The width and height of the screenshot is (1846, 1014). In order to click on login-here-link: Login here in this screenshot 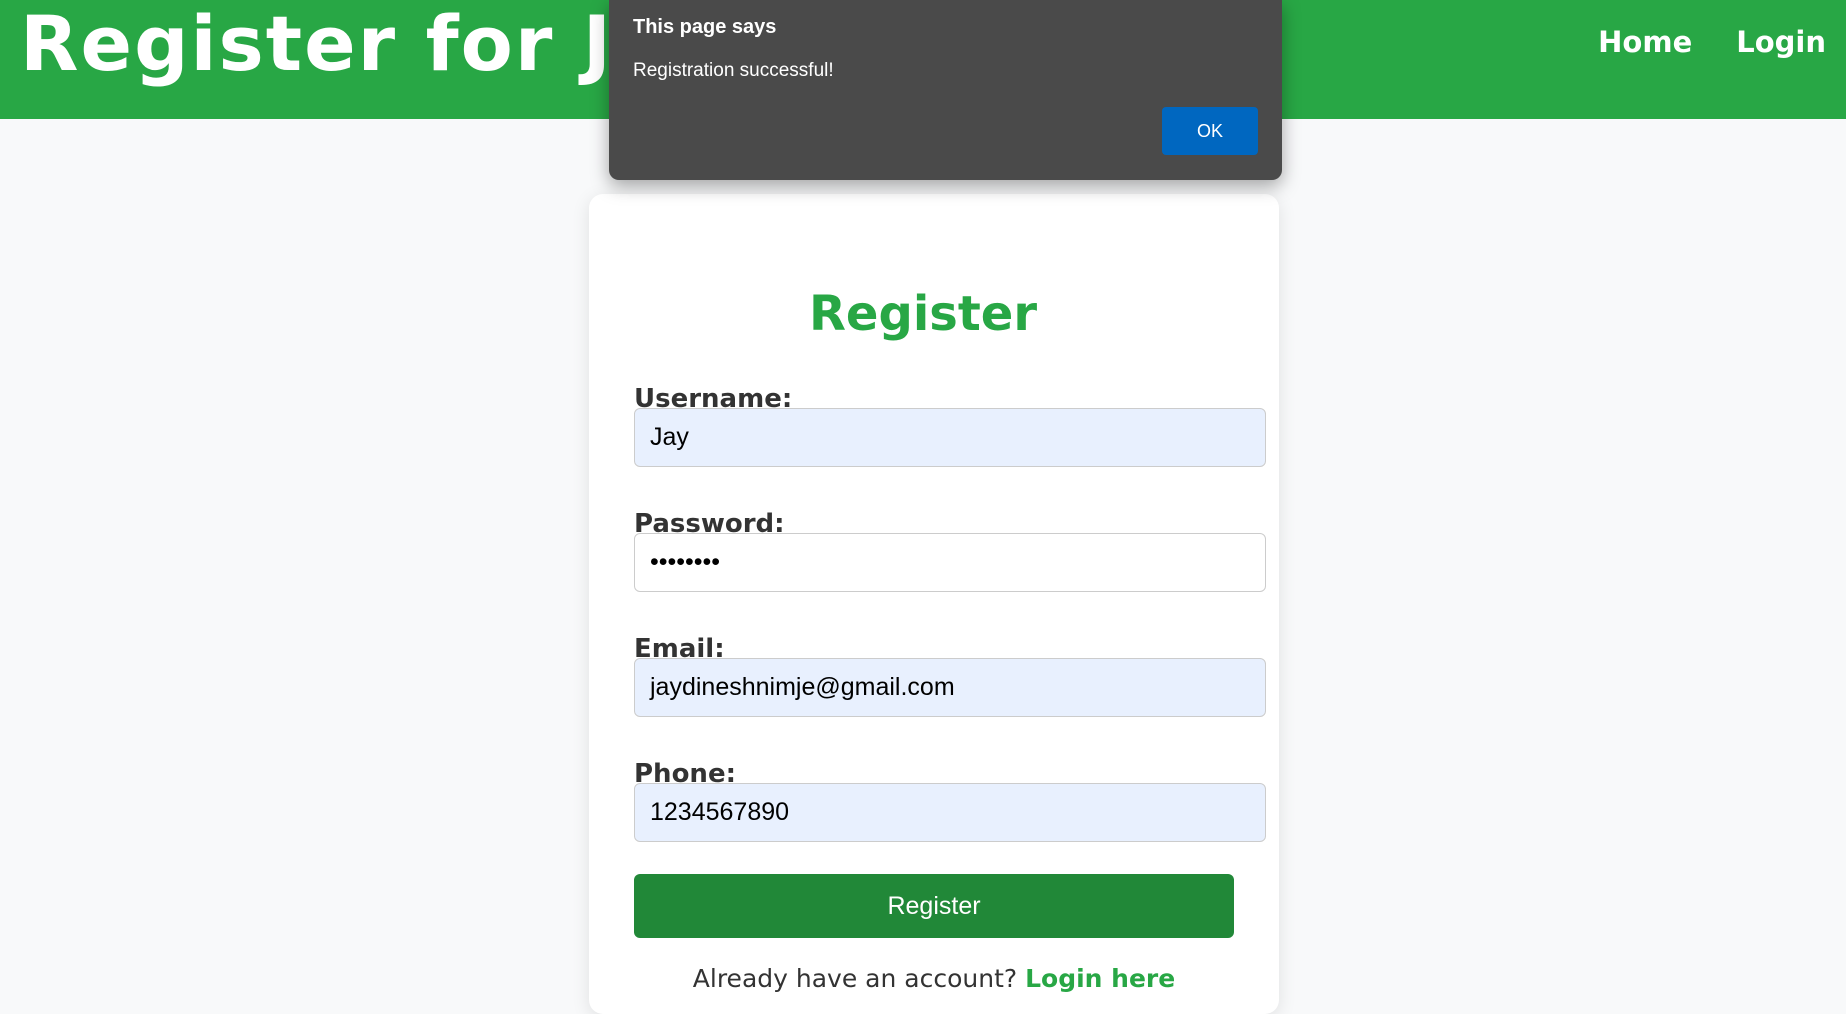, I will do `click(1100, 978)`.